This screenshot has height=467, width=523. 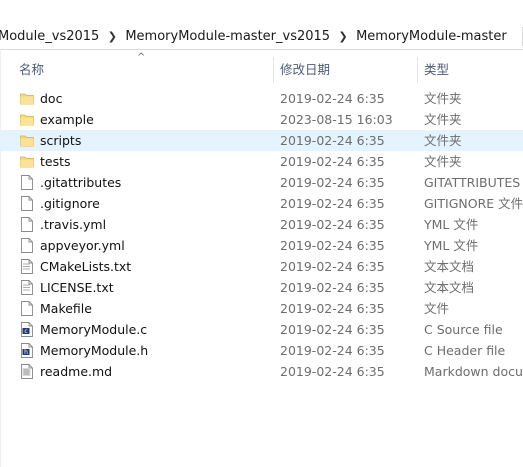 What do you see at coordinates (463, 329) in the screenshot?
I see `file-type: C Source file` at bounding box center [463, 329].